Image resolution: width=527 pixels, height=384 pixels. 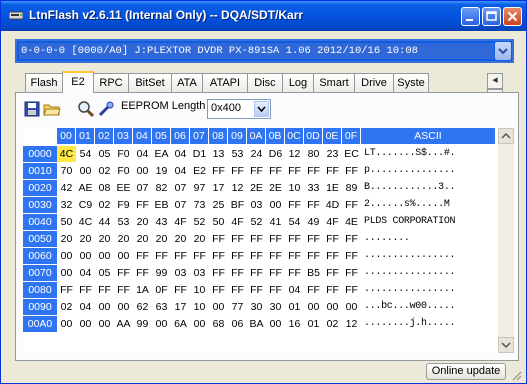 What do you see at coordinates (161, 307) in the screenshot?
I see `hex-cell: 63` at bounding box center [161, 307].